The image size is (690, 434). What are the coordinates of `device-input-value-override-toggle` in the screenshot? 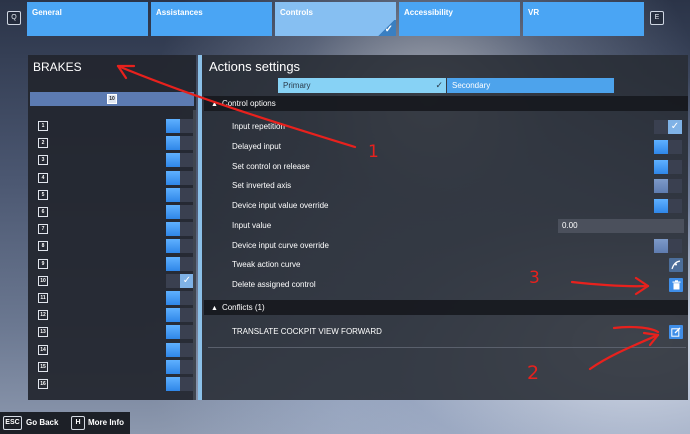 It's located at (668, 206).